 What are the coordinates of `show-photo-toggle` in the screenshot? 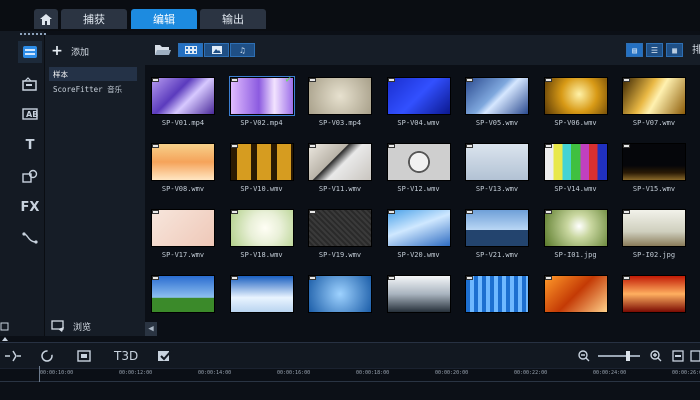 It's located at (216, 50).